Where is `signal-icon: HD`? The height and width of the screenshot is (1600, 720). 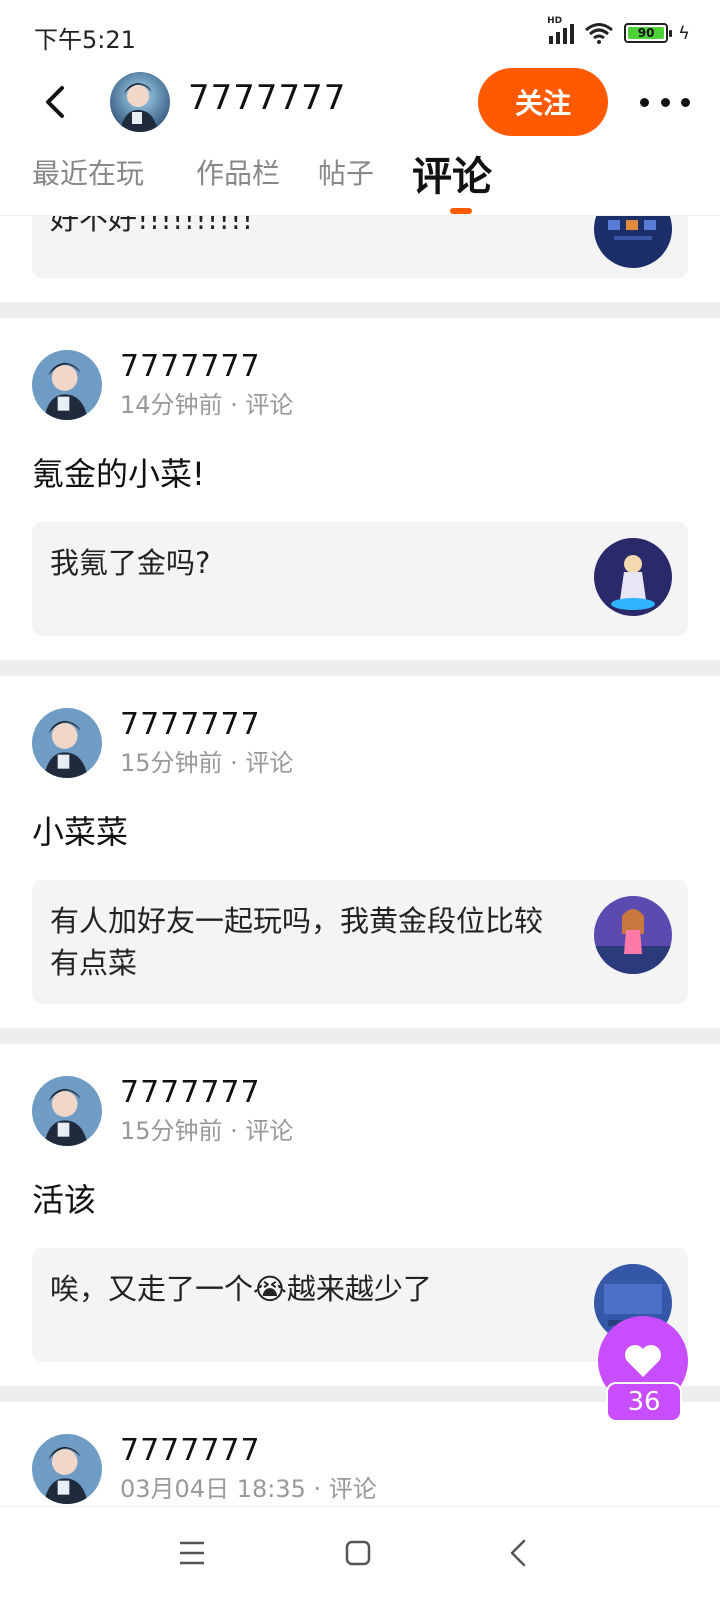
signal-icon: HD is located at coordinates (561, 30).